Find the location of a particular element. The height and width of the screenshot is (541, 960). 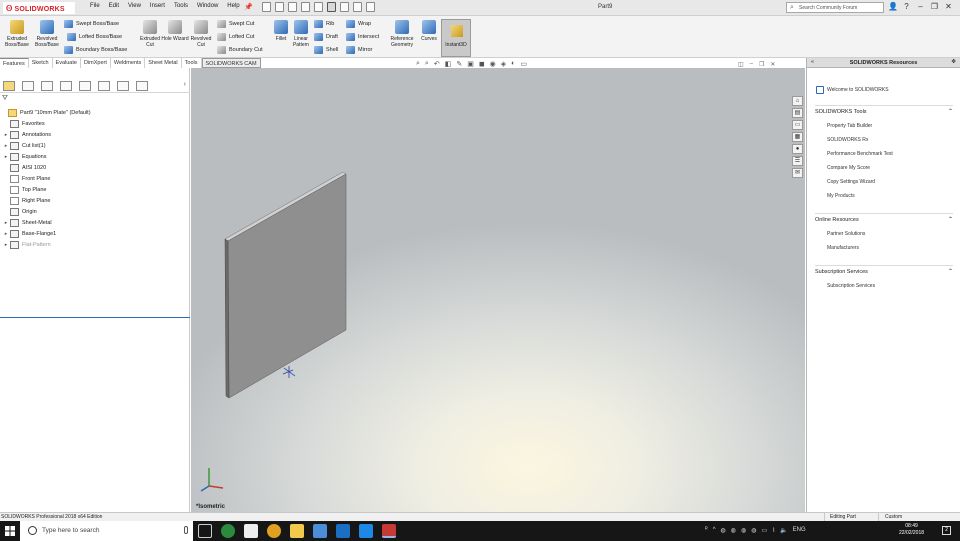

options-gear-icon is located at coordinates (370, 7).